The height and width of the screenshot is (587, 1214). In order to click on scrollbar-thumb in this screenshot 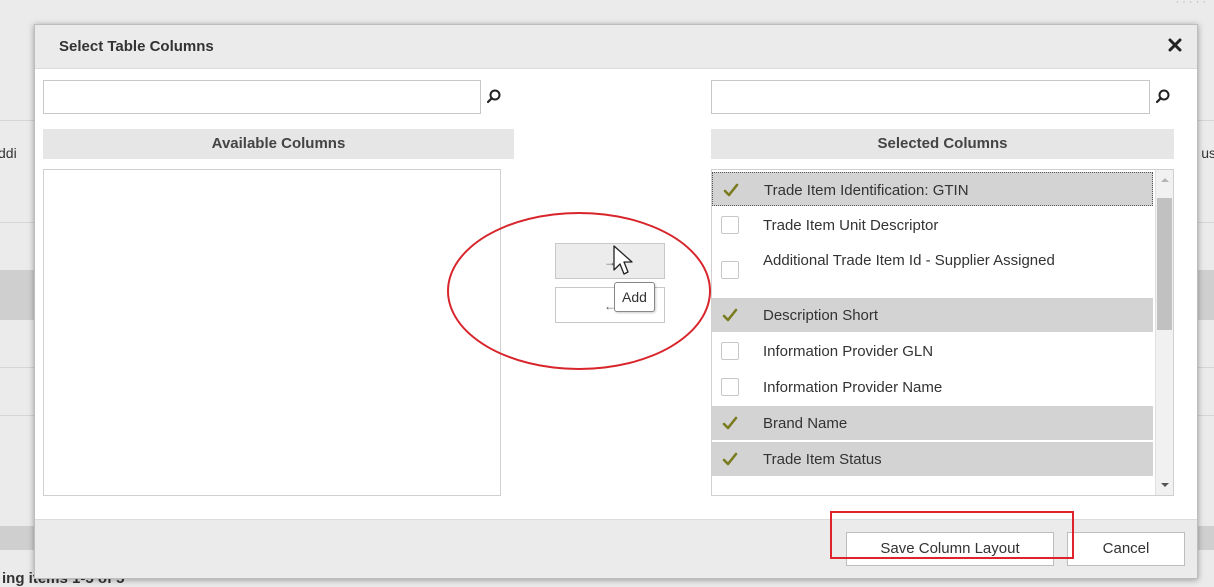, I will do `click(1164, 264)`.